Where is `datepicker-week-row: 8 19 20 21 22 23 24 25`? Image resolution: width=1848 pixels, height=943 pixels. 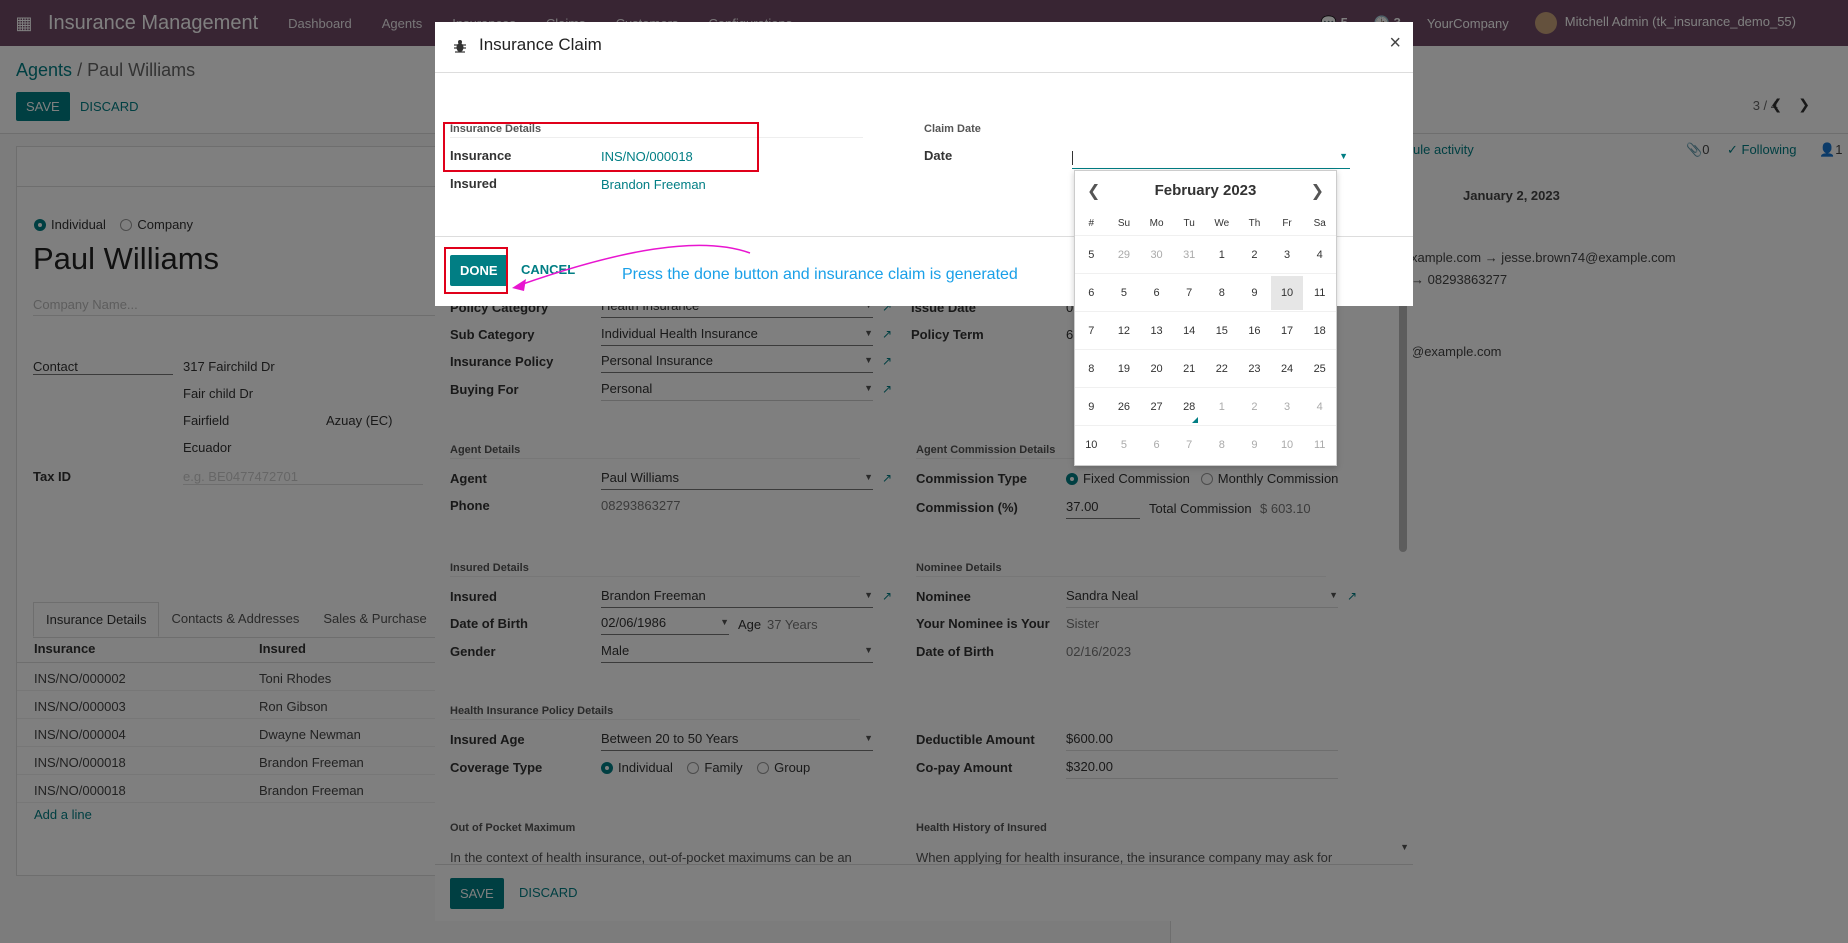 datepicker-week-row: 8 19 20 21 22 23 24 25 is located at coordinates (1205, 368).